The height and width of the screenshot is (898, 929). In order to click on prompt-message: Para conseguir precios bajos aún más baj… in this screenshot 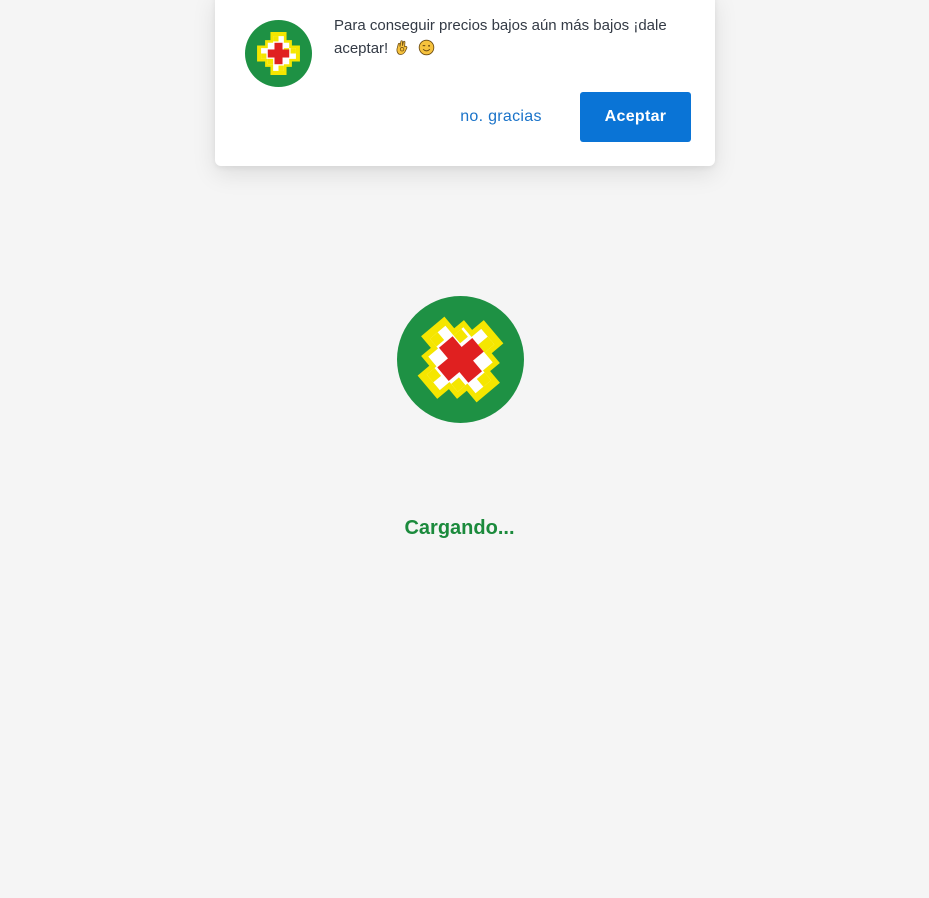, I will do `click(514, 37)`.